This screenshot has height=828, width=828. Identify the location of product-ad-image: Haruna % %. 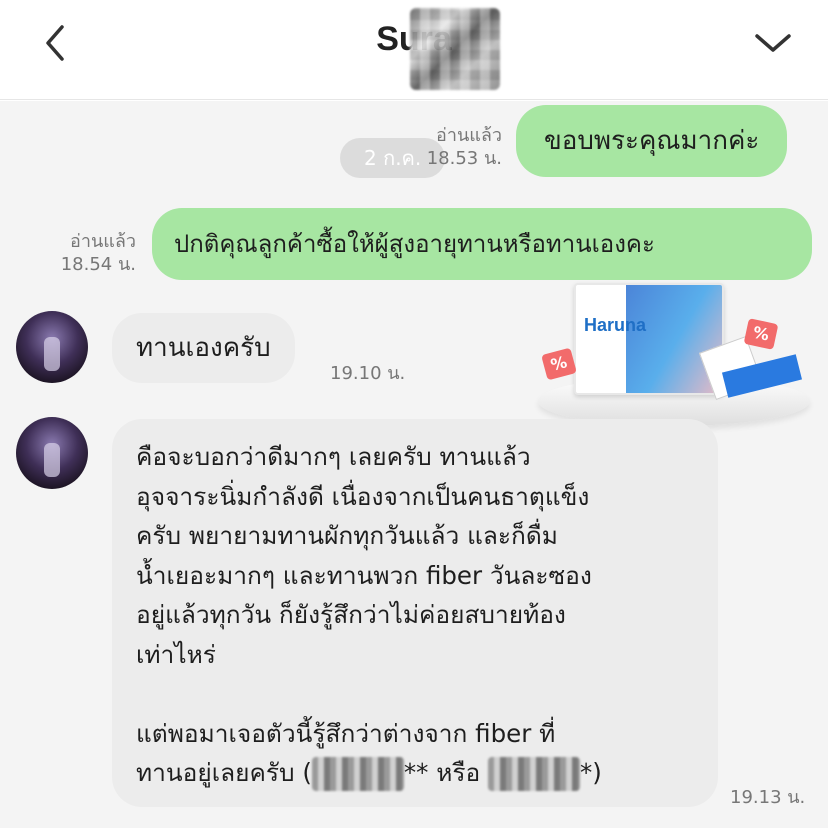
(674, 356).